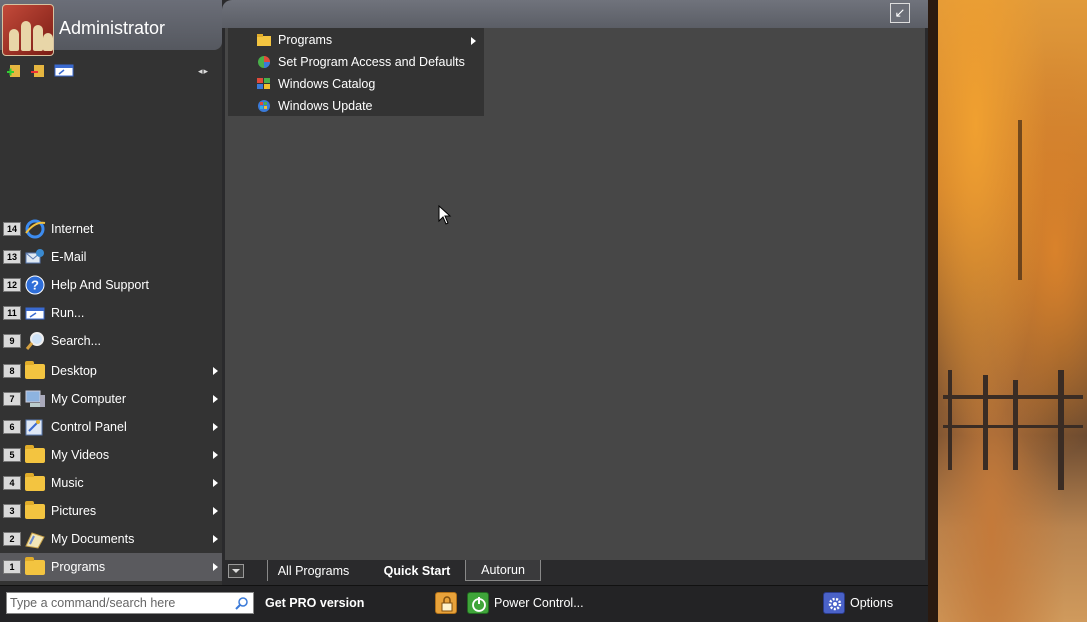  What do you see at coordinates (78, 567) in the screenshot?
I see `menu-item-label: Programs` at bounding box center [78, 567].